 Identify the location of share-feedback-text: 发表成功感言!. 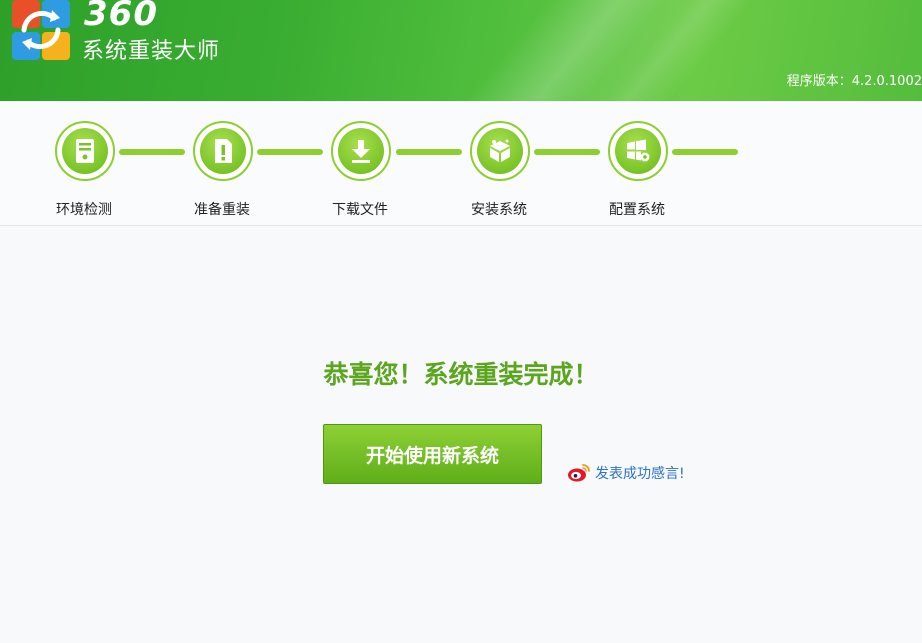
(640, 473).